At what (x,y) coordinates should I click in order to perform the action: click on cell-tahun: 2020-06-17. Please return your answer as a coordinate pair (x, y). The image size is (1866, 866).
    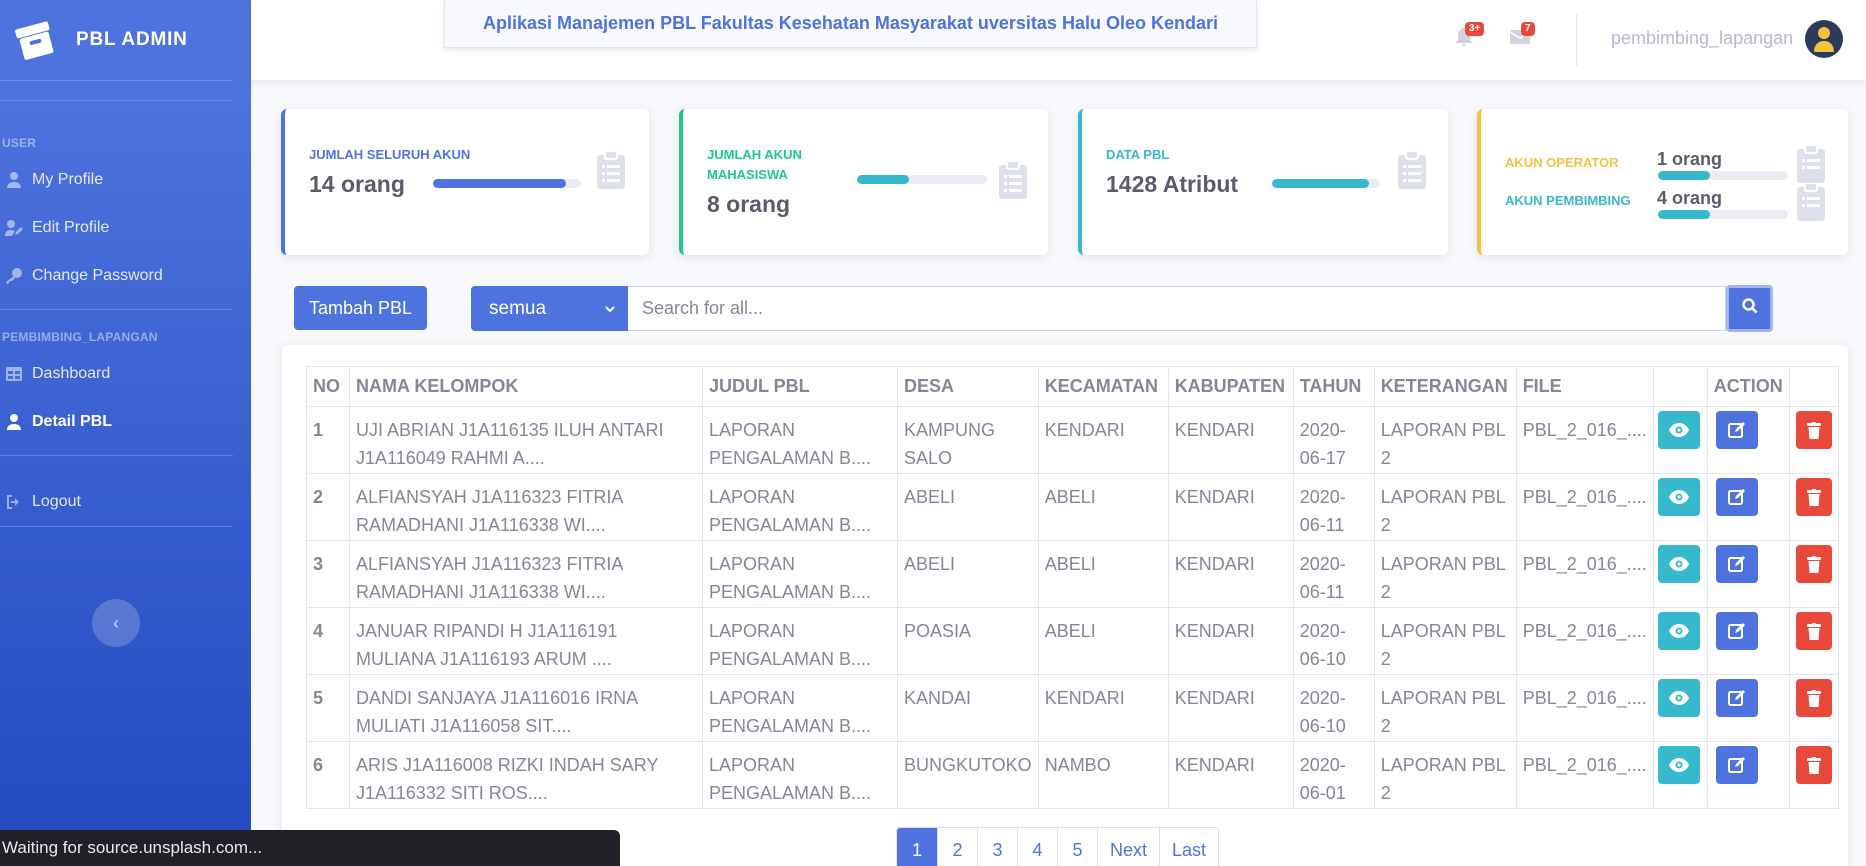
    Looking at the image, I should click on (1333, 440).